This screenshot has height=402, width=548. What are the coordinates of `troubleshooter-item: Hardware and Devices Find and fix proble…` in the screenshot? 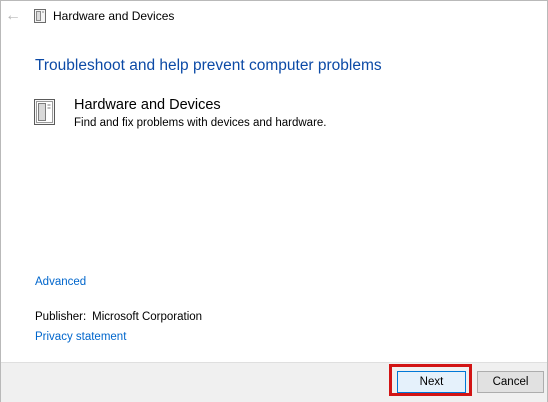 It's located at (264, 116).